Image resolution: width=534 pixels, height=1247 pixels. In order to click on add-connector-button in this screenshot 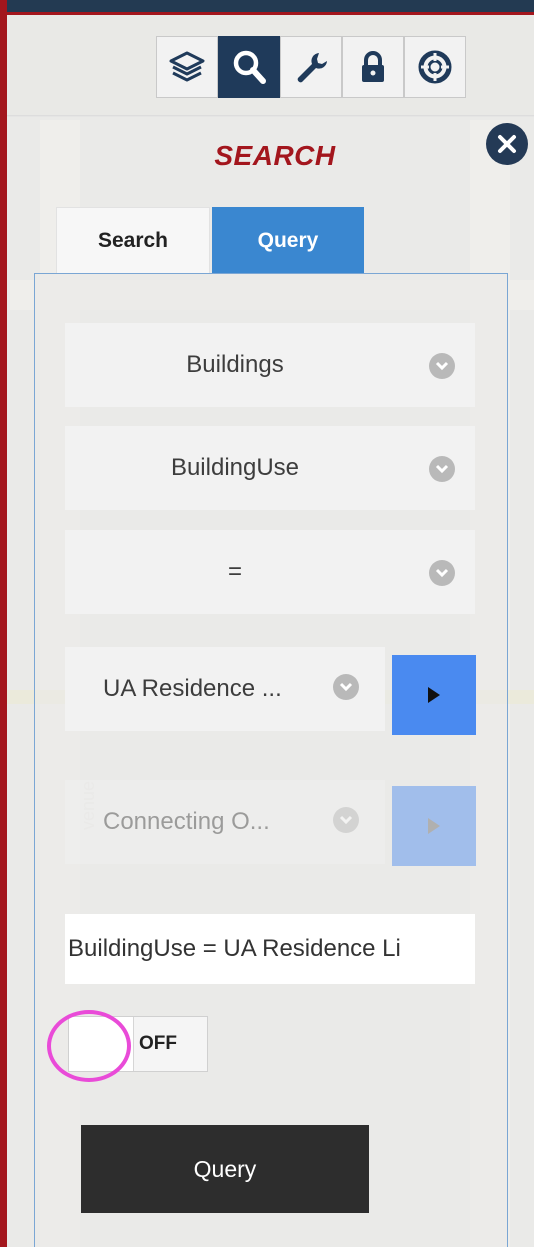, I will do `click(434, 826)`.